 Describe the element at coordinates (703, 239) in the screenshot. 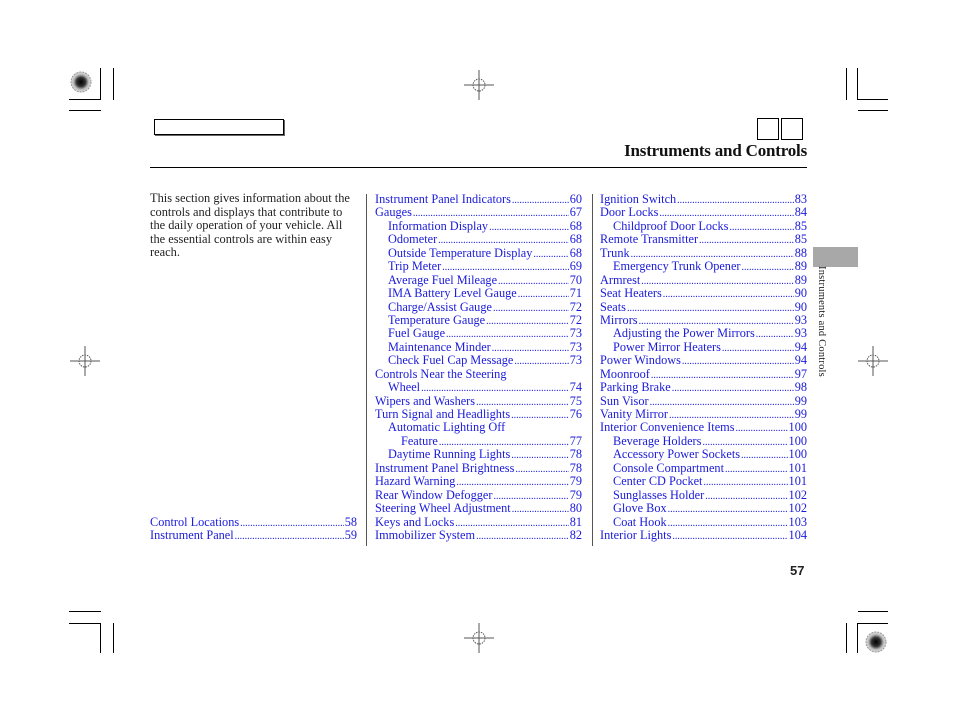

I see `toc-entry-link: Remote Transmitter 85` at that location.